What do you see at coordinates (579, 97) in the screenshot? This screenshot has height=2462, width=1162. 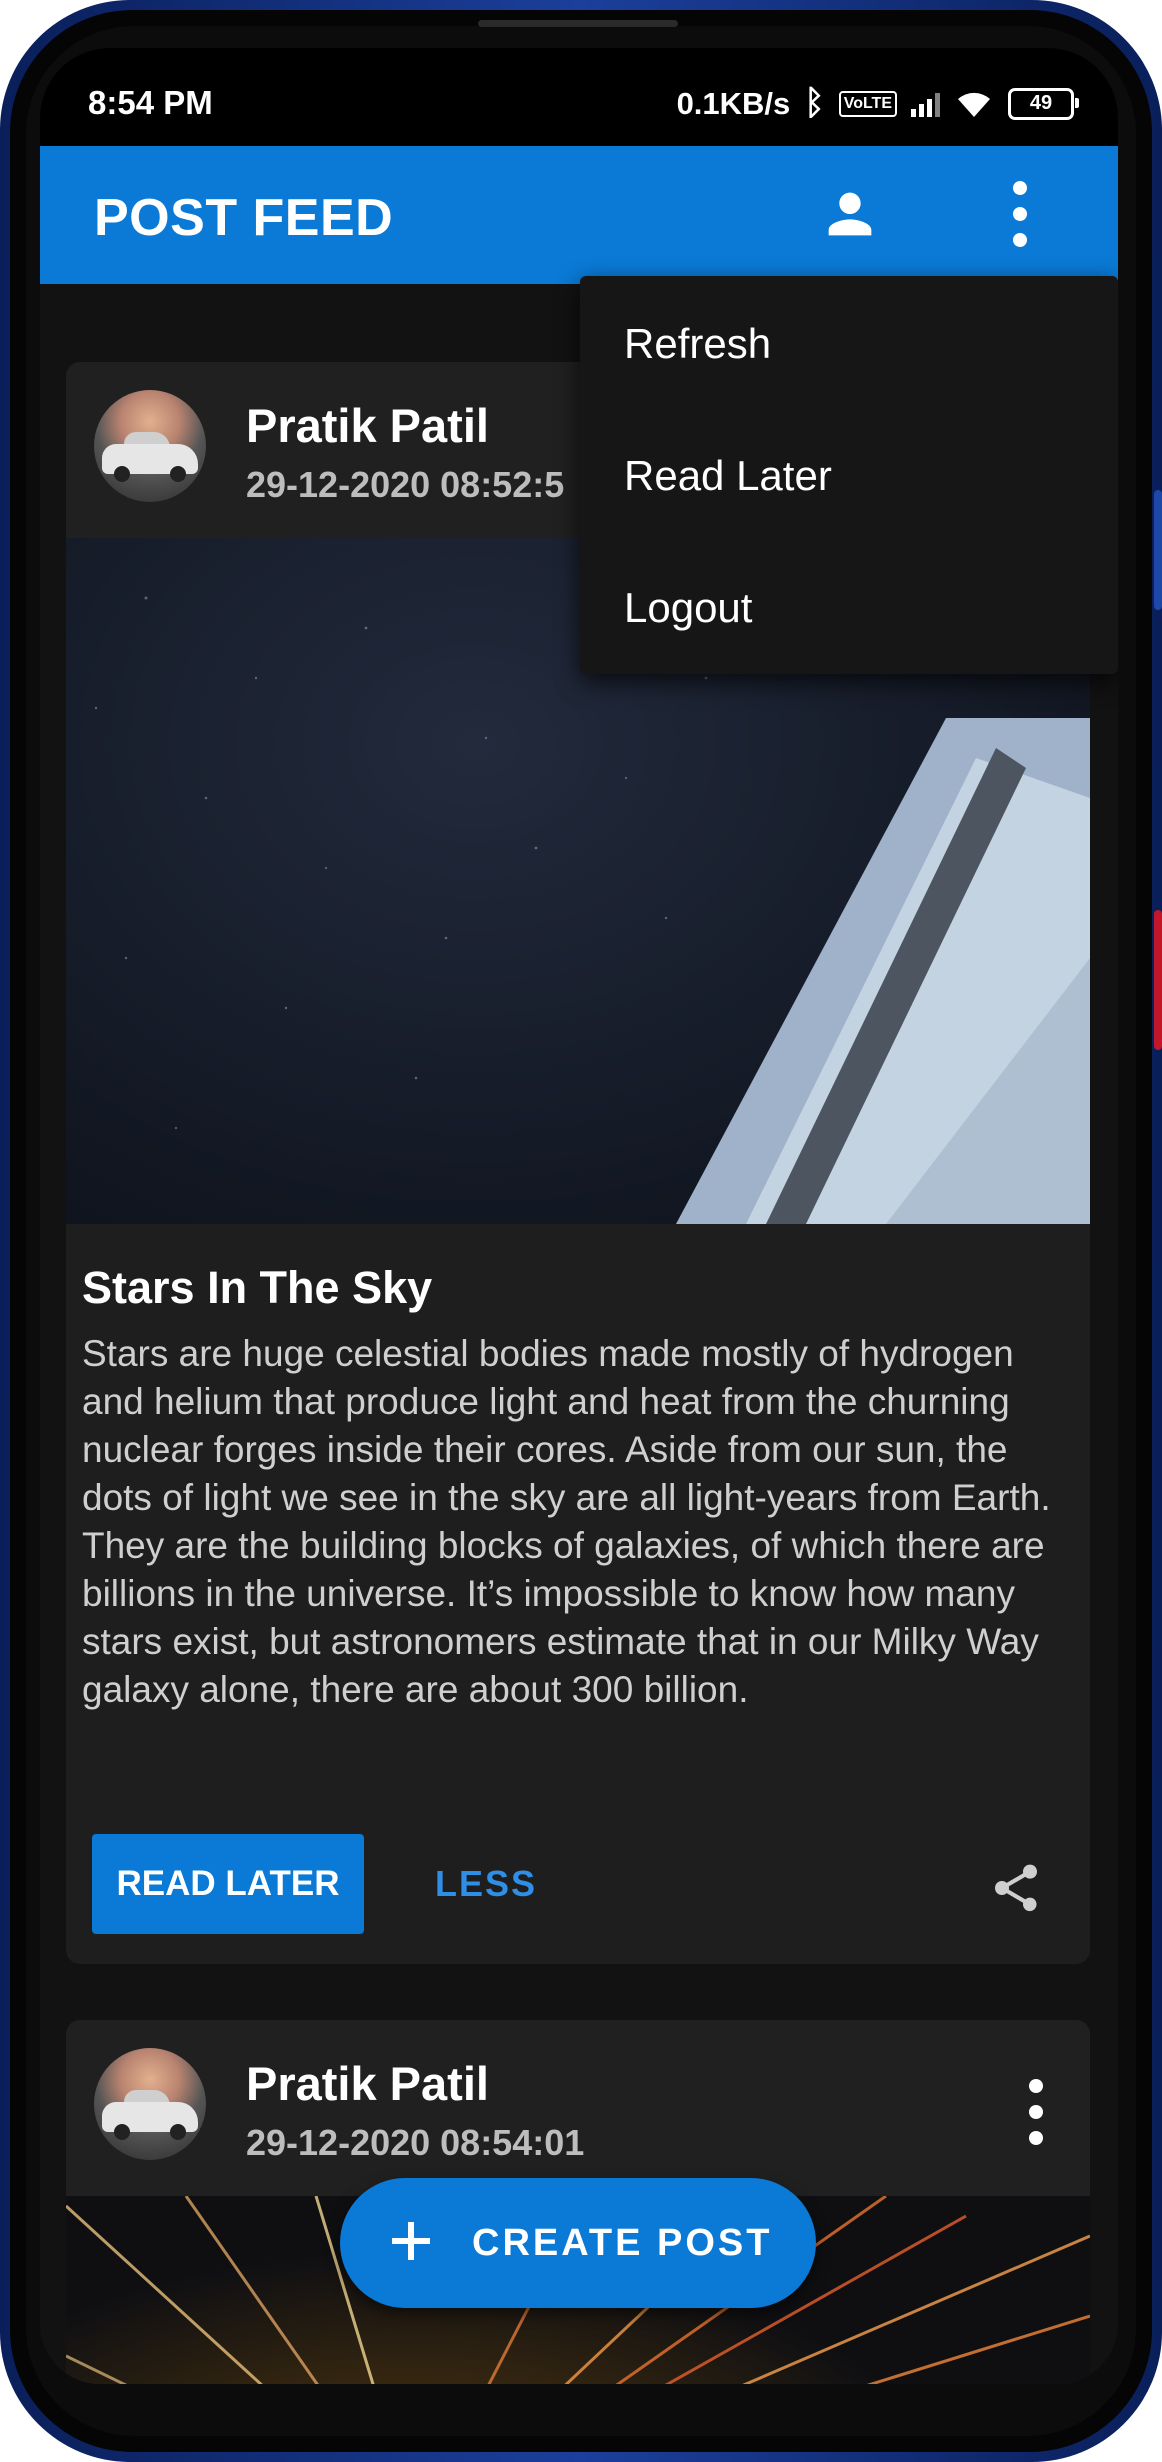 I see `status-bar: 8:54 PM 0.1KB/s ᛒ VoLTE 49` at bounding box center [579, 97].